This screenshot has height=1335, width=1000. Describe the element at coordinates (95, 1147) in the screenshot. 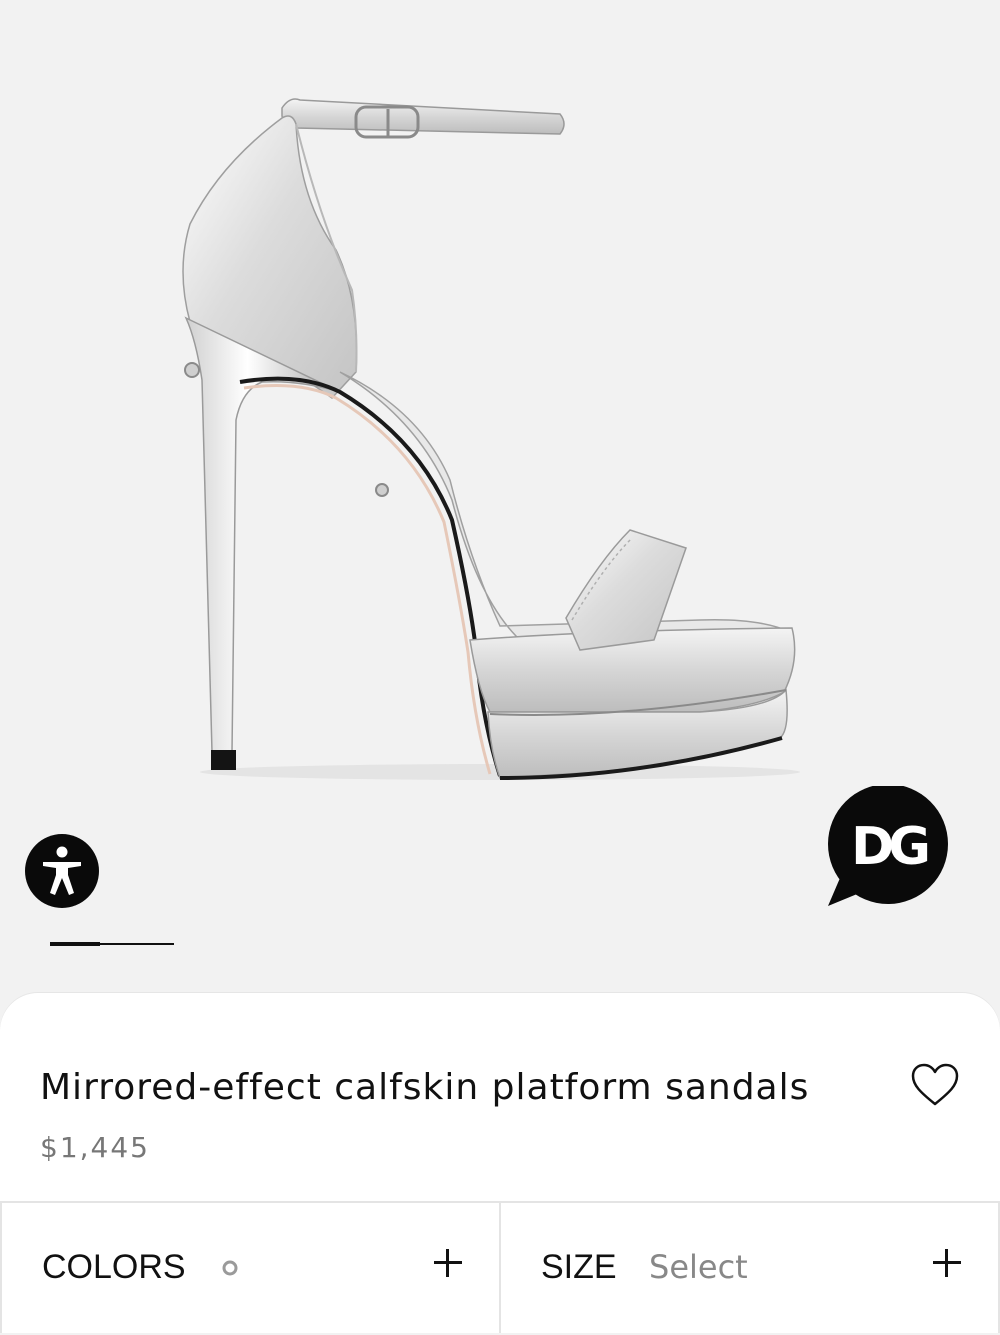

I see `product-price: $1,445` at that location.